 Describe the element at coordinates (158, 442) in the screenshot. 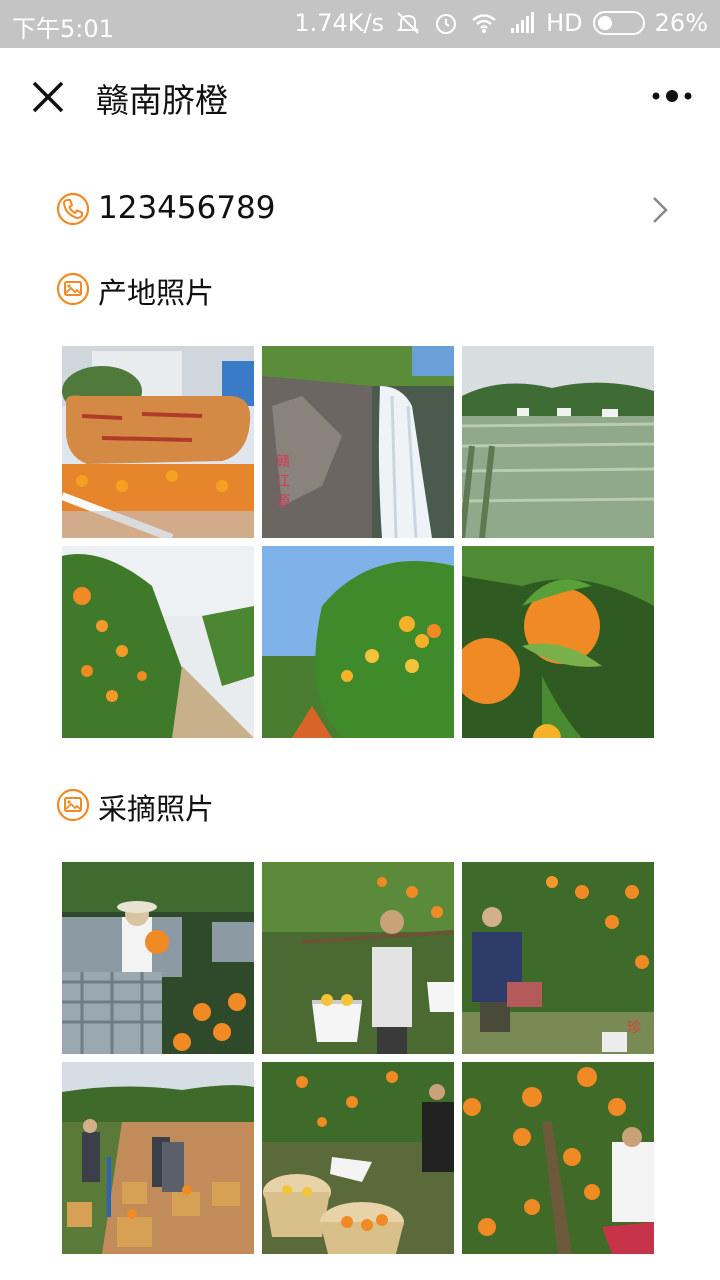

I see `photo-monument-sign` at that location.